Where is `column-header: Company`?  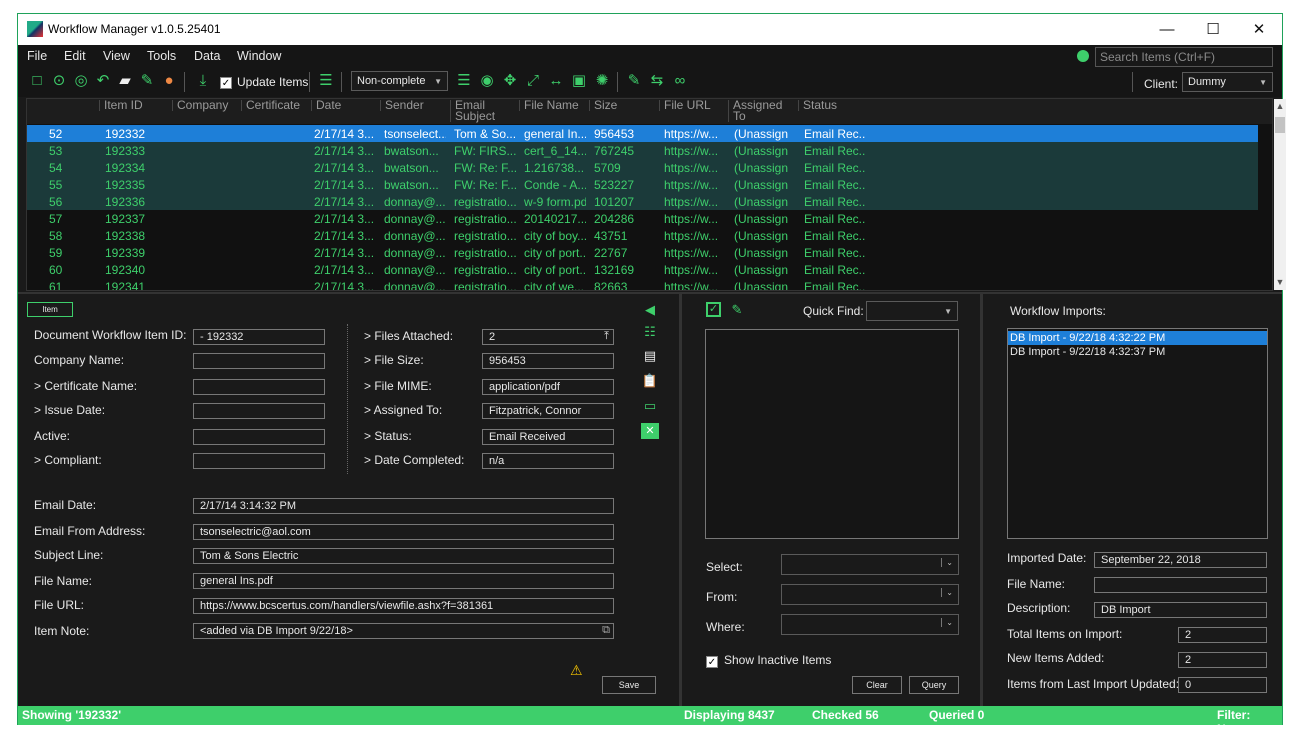
column-header: Company is located at coordinates (200, 105).